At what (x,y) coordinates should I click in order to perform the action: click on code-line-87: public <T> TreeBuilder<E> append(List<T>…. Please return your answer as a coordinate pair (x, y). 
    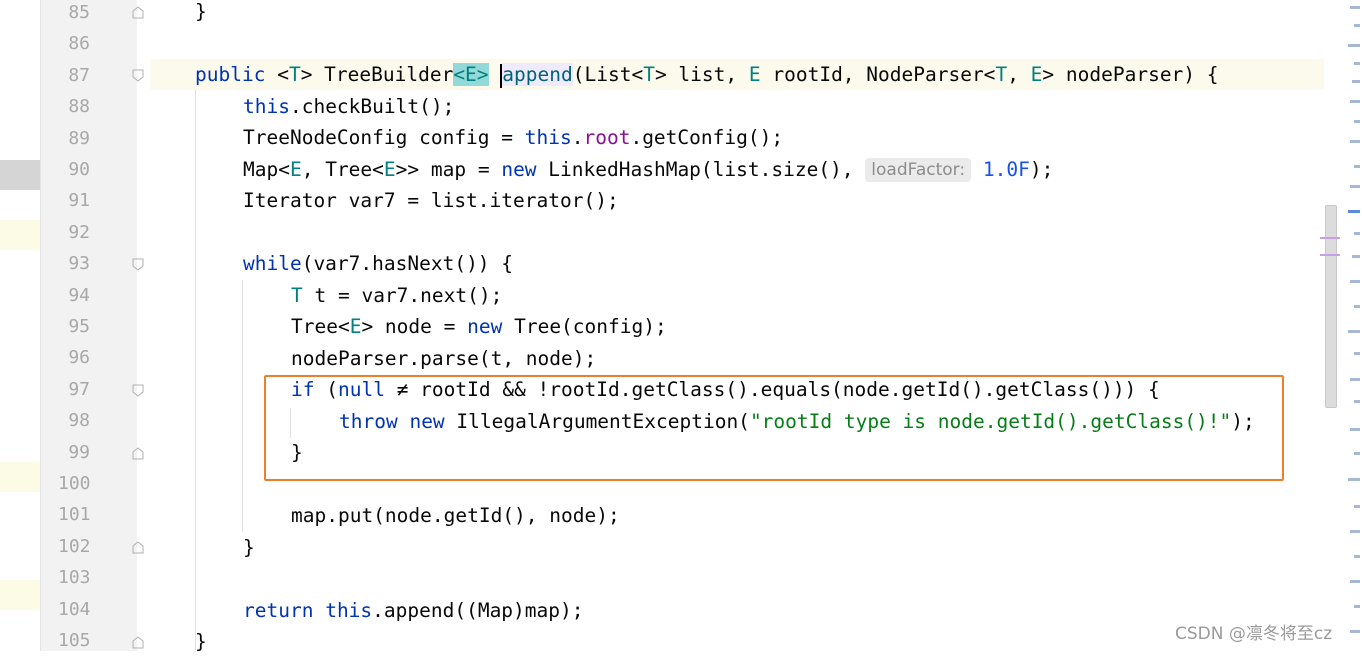
    Looking at the image, I should click on (745, 75).